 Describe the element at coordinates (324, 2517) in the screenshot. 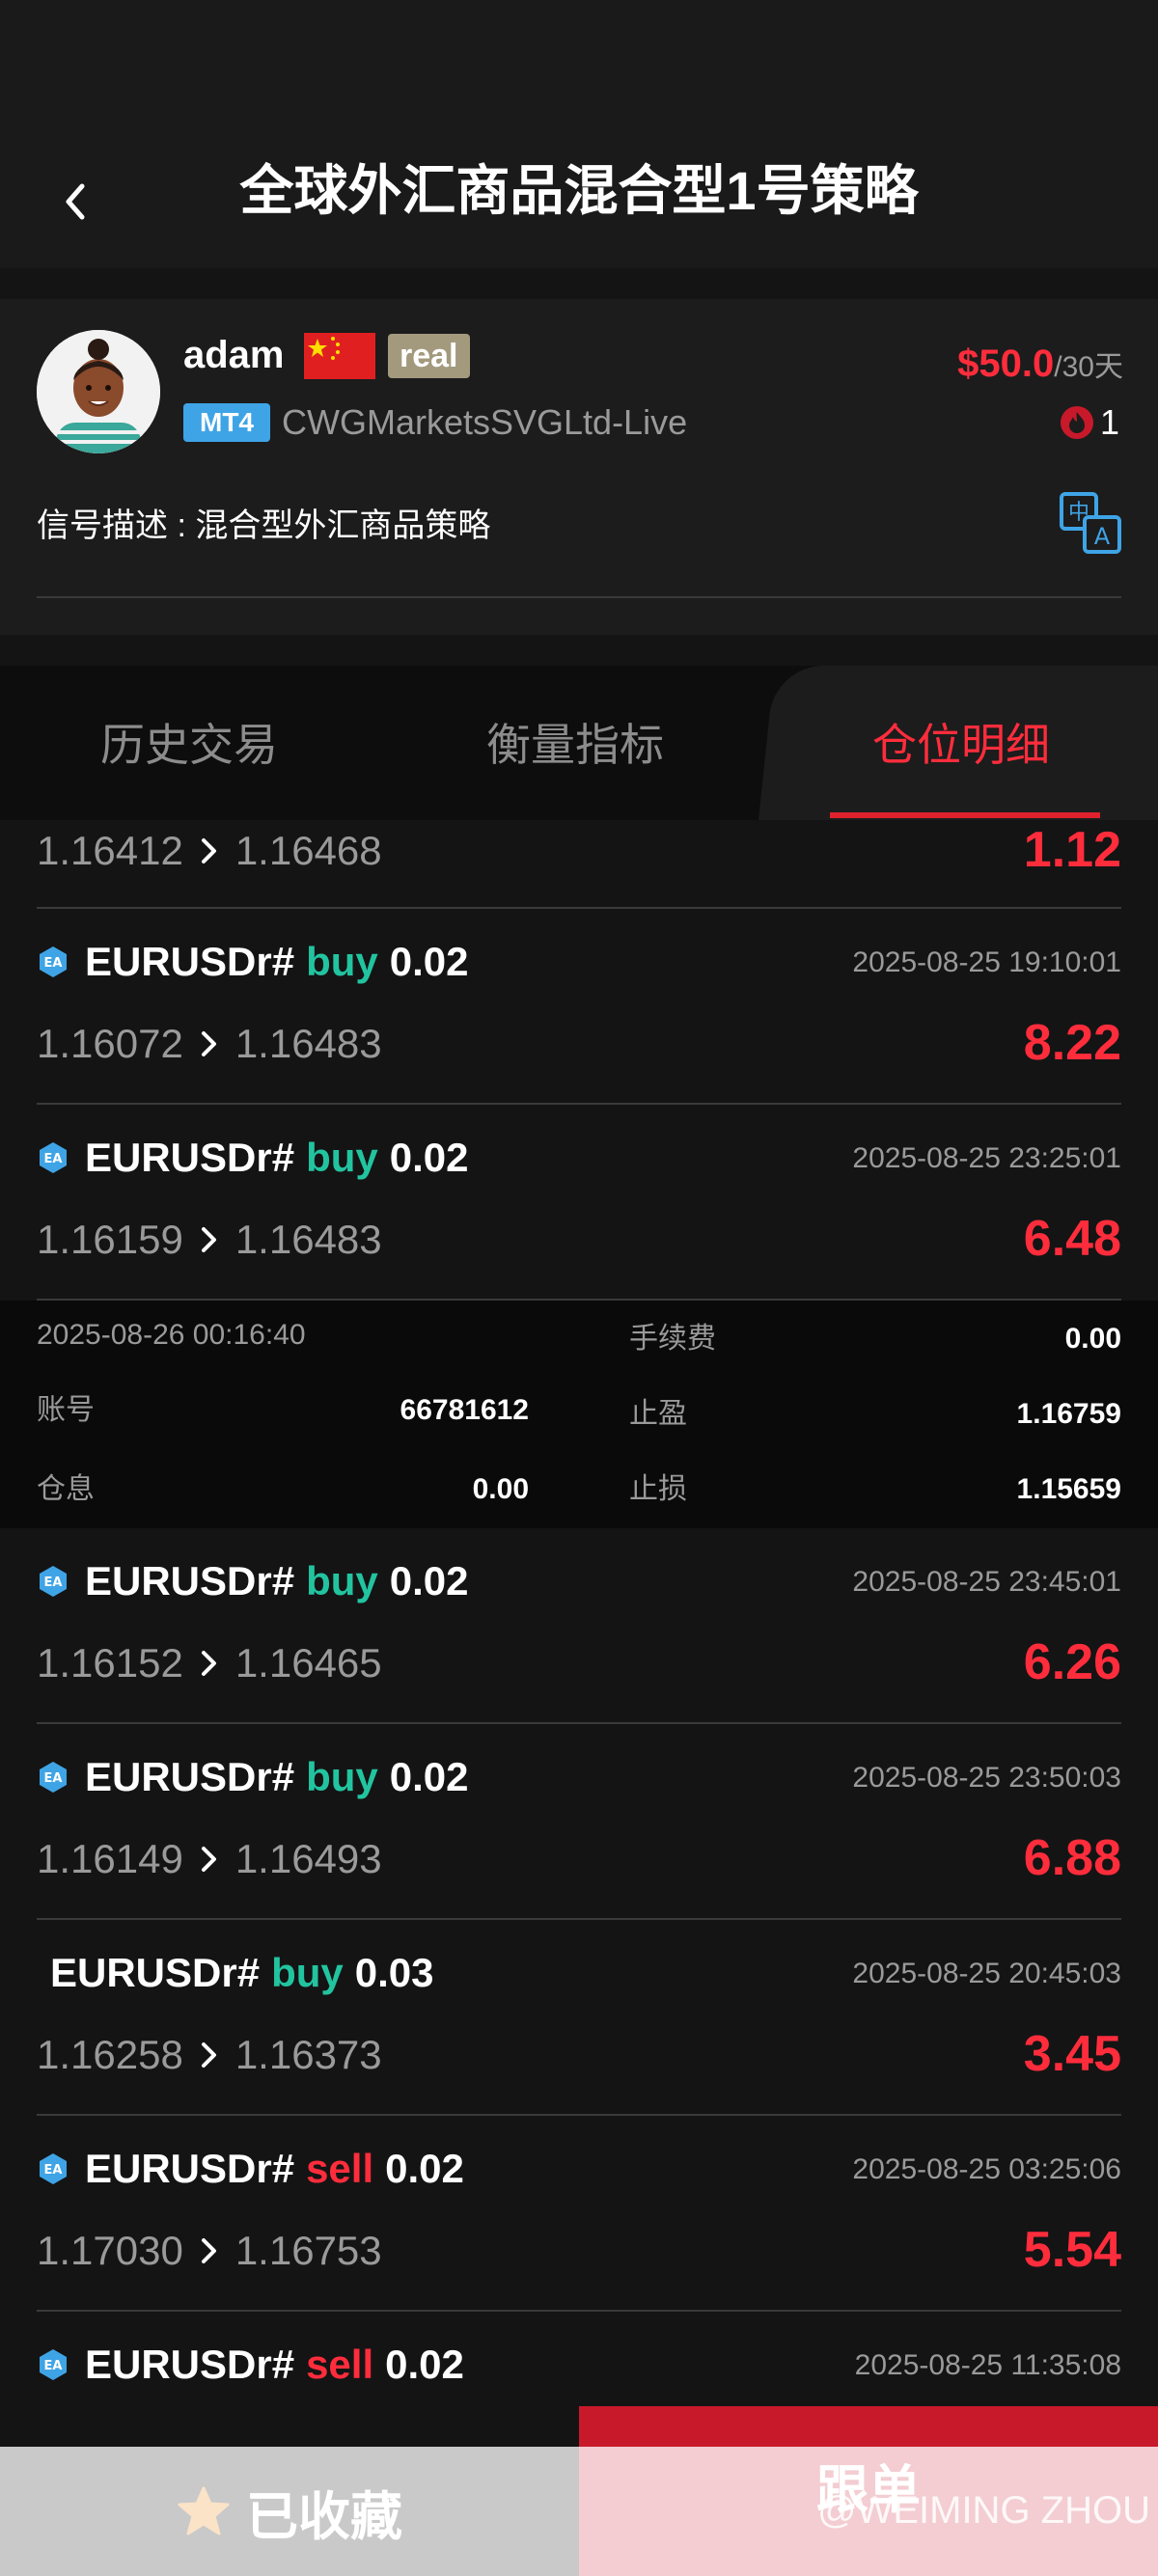

I see `favorite-label: 已收藏` at that location.